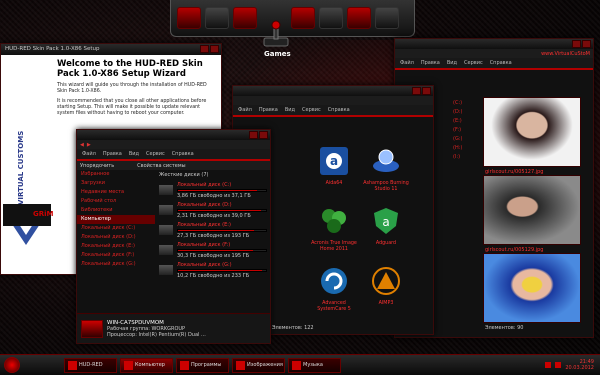  I want to click on drive-name: Локальный диск (F:), so click(204, 244).